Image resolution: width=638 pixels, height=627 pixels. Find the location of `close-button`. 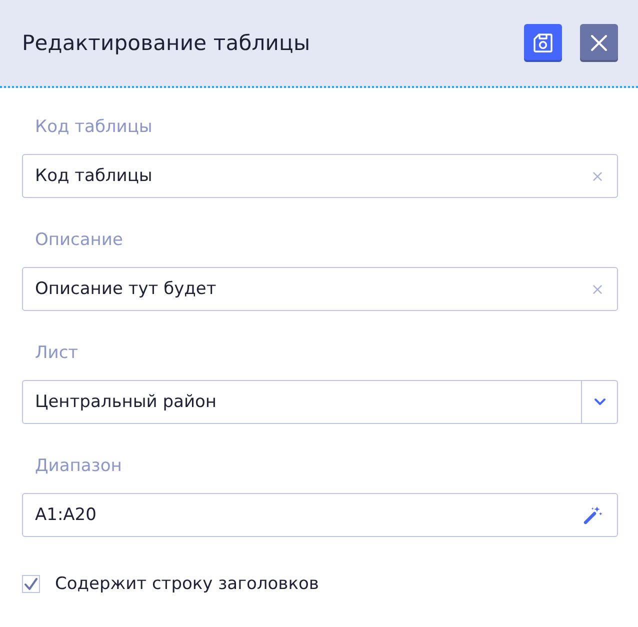

close-button is located at coordinates (599, 43).